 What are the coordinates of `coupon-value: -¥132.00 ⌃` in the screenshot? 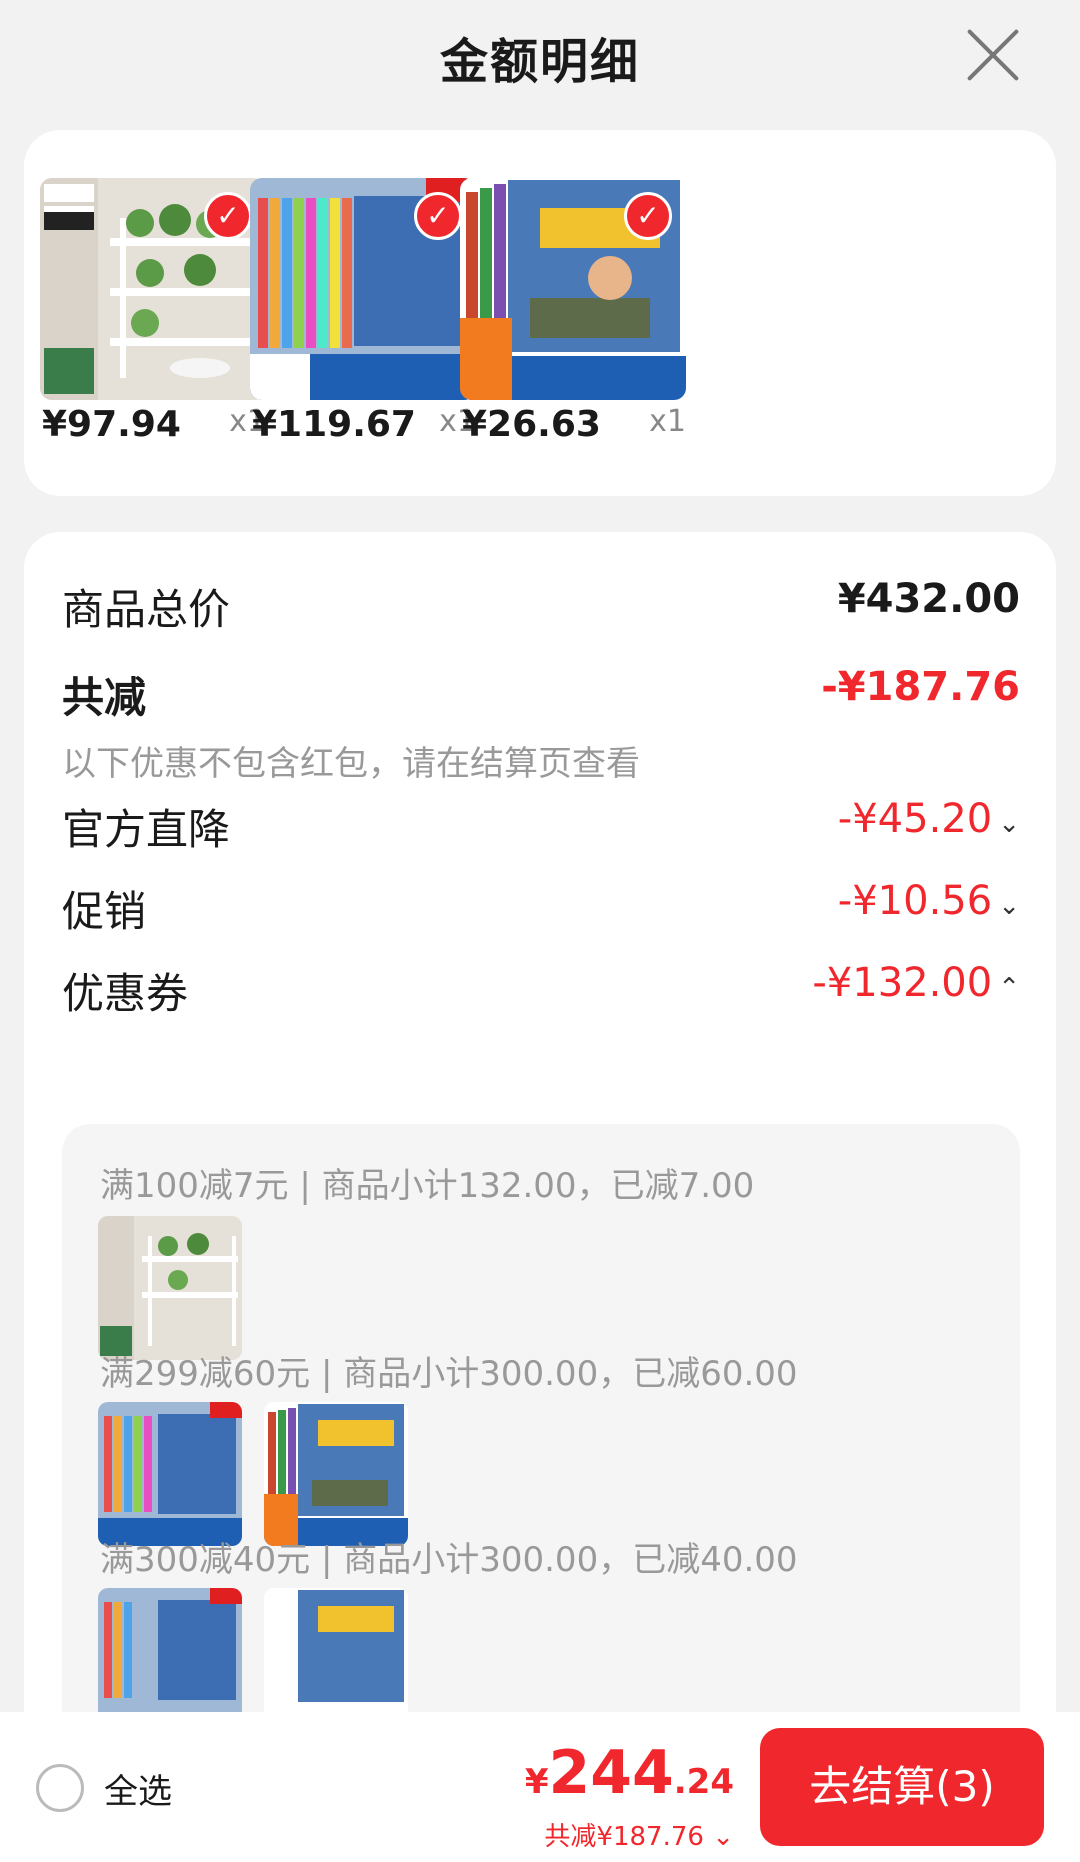 It's located at (916, 983).